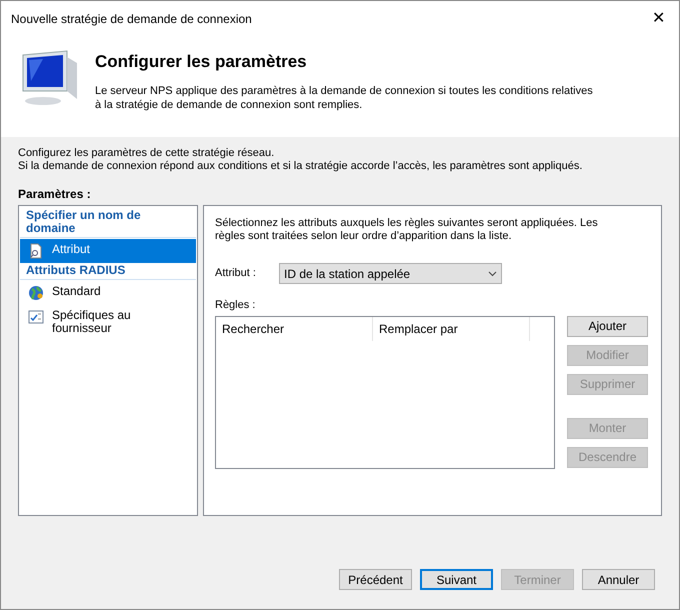  What do you see at coordinates (108, 322) in the screenshot?
I see `sidebar-item: Spécifiques au fournisseur` at bounding box center [108, 322].